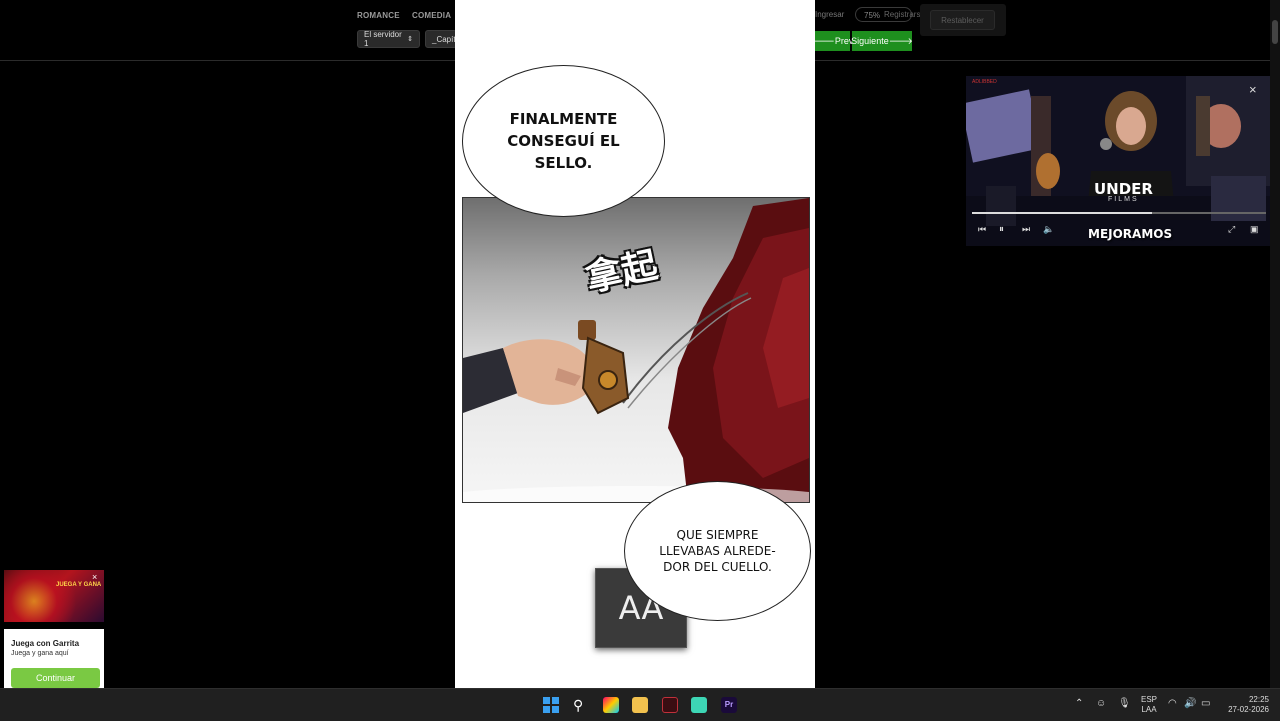 Image resolution: width=1280 pixels, height=721 pixels. I want to click on speech-bubble-top: FINALMENTE CONSEGUÍ EL SELLO., so click(563, 141).